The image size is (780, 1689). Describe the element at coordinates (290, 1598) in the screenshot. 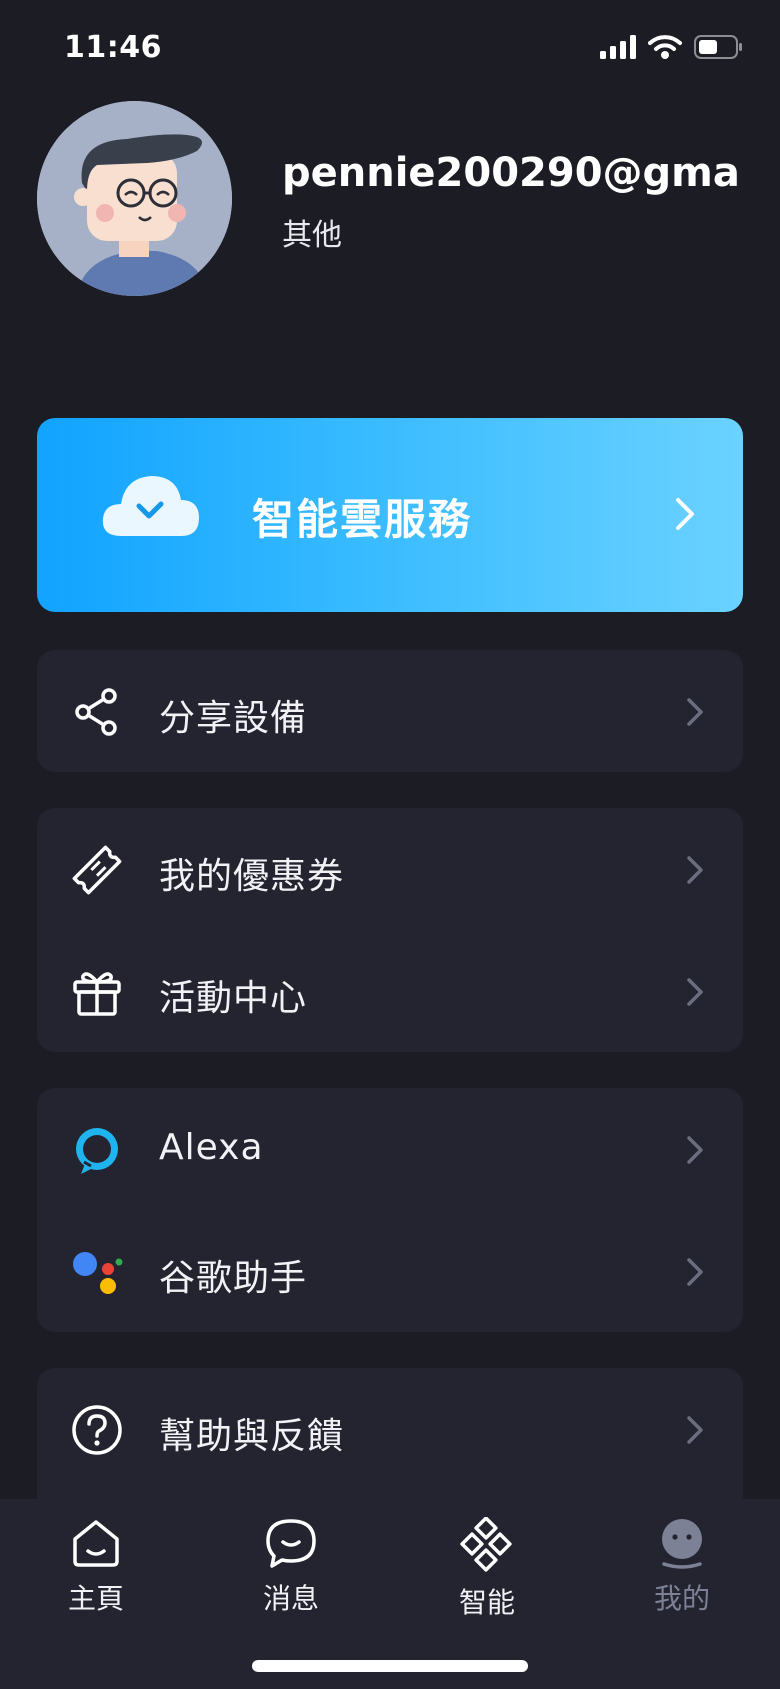

I see `tab-label: 消息` at that location.